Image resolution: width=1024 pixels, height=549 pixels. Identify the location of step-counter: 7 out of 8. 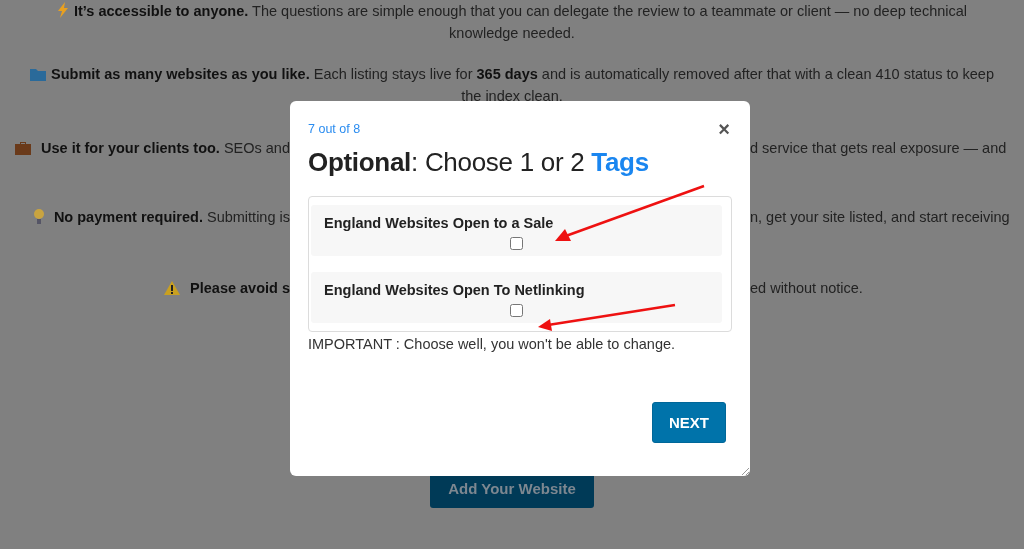
(334, 129).